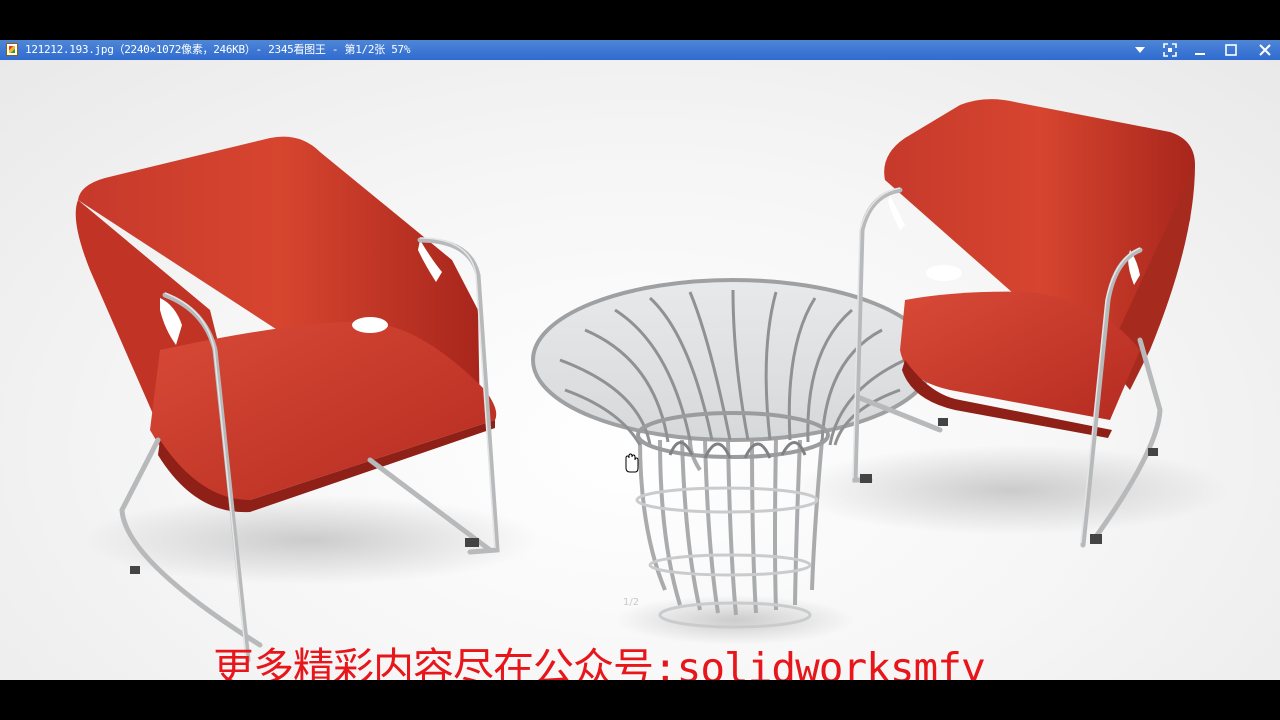 The width and height of the screenshot is (1280, 720). I want to click on watermark-text: 更多精彩内容尽在公众号:solidworksmfy, so click(599, 662).